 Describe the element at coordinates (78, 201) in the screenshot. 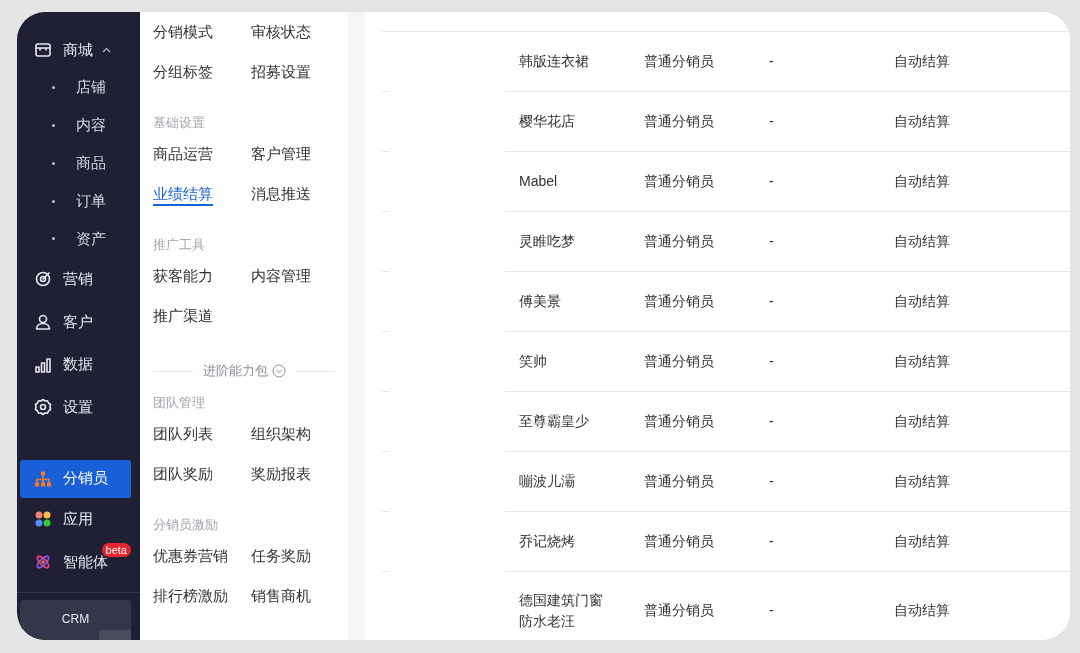

I see `sidebar-subitem: 订单` at that location.